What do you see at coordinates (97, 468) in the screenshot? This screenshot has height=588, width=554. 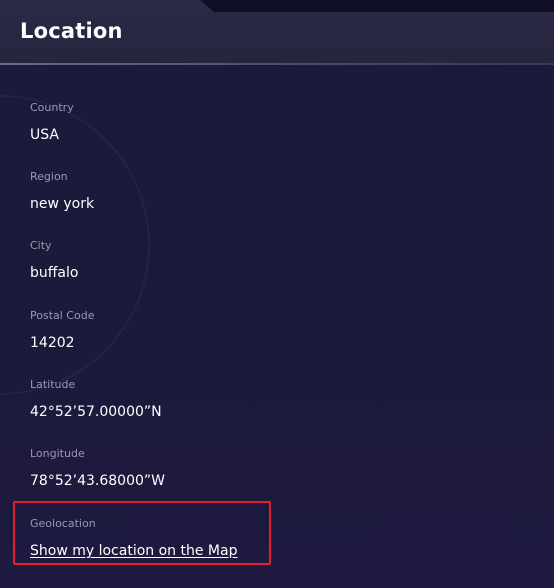 I see `field-longitude: Longitude 78°52’43.68000”W` at bounding box center [97, 468].